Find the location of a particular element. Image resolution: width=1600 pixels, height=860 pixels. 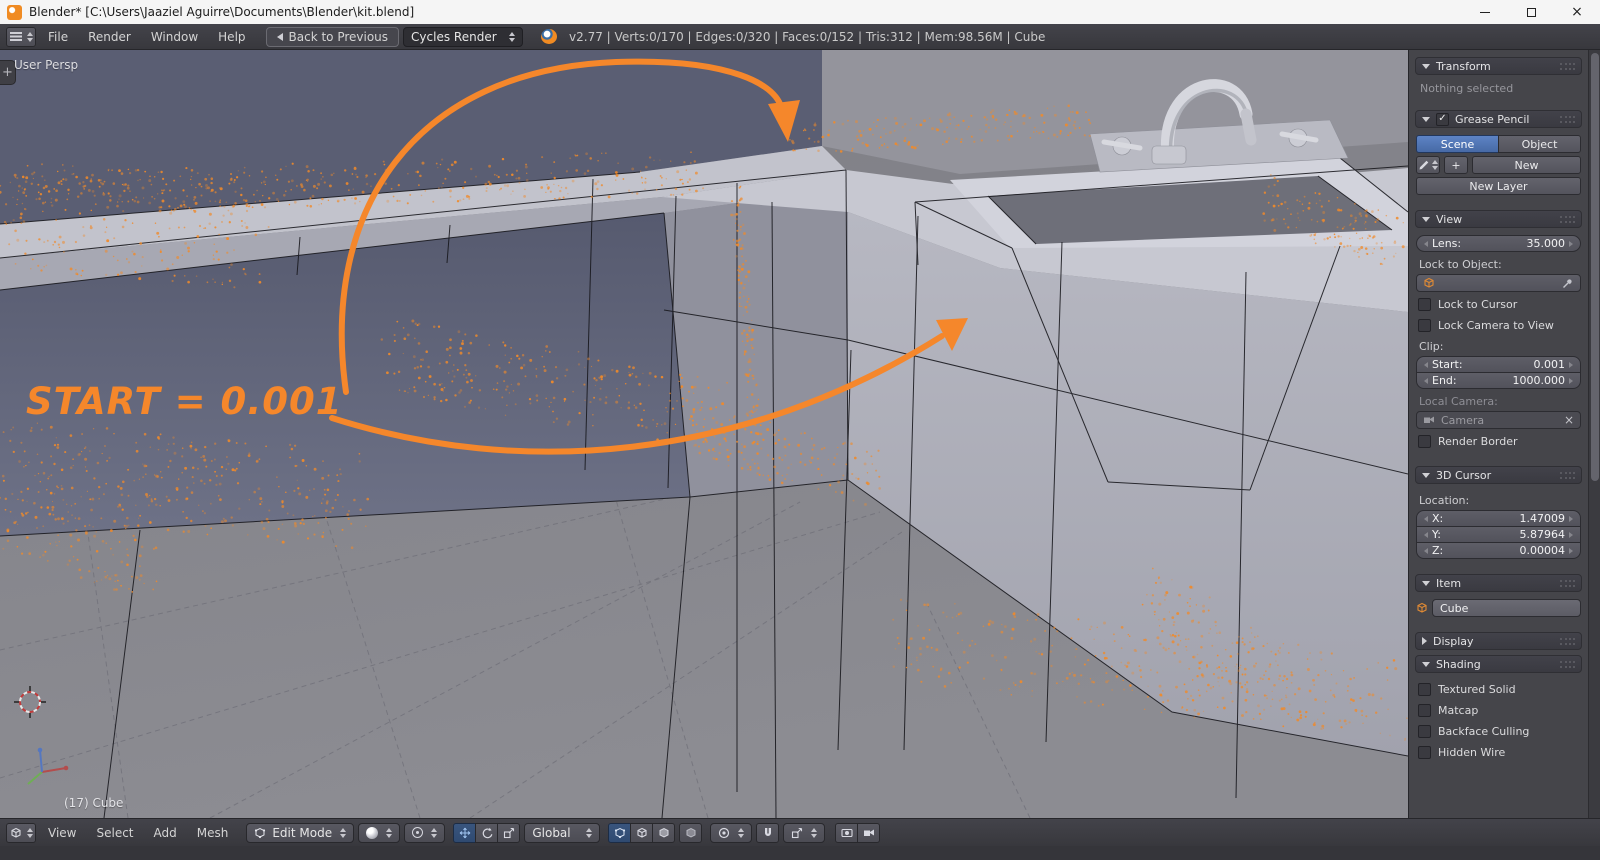

grease-pencil-checkbox: ✓ is located at coordinates (1442, 119).